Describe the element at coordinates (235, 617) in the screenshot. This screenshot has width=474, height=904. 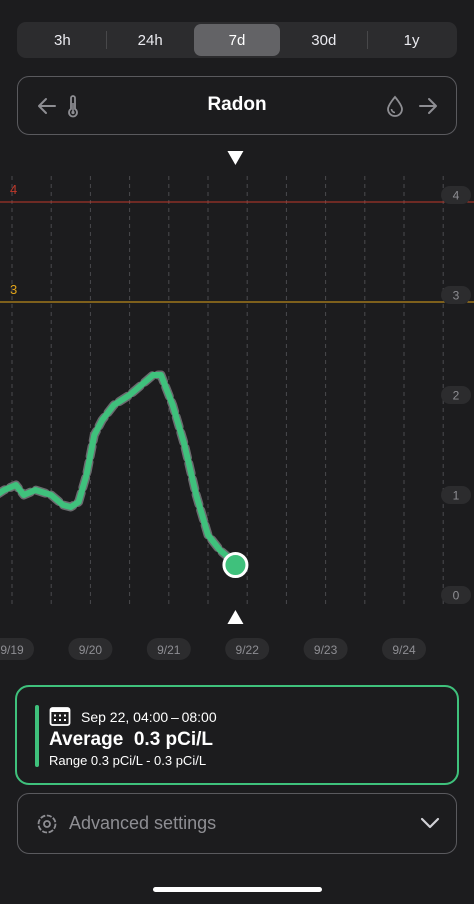
I see `selection-marker-bottom` at that location.